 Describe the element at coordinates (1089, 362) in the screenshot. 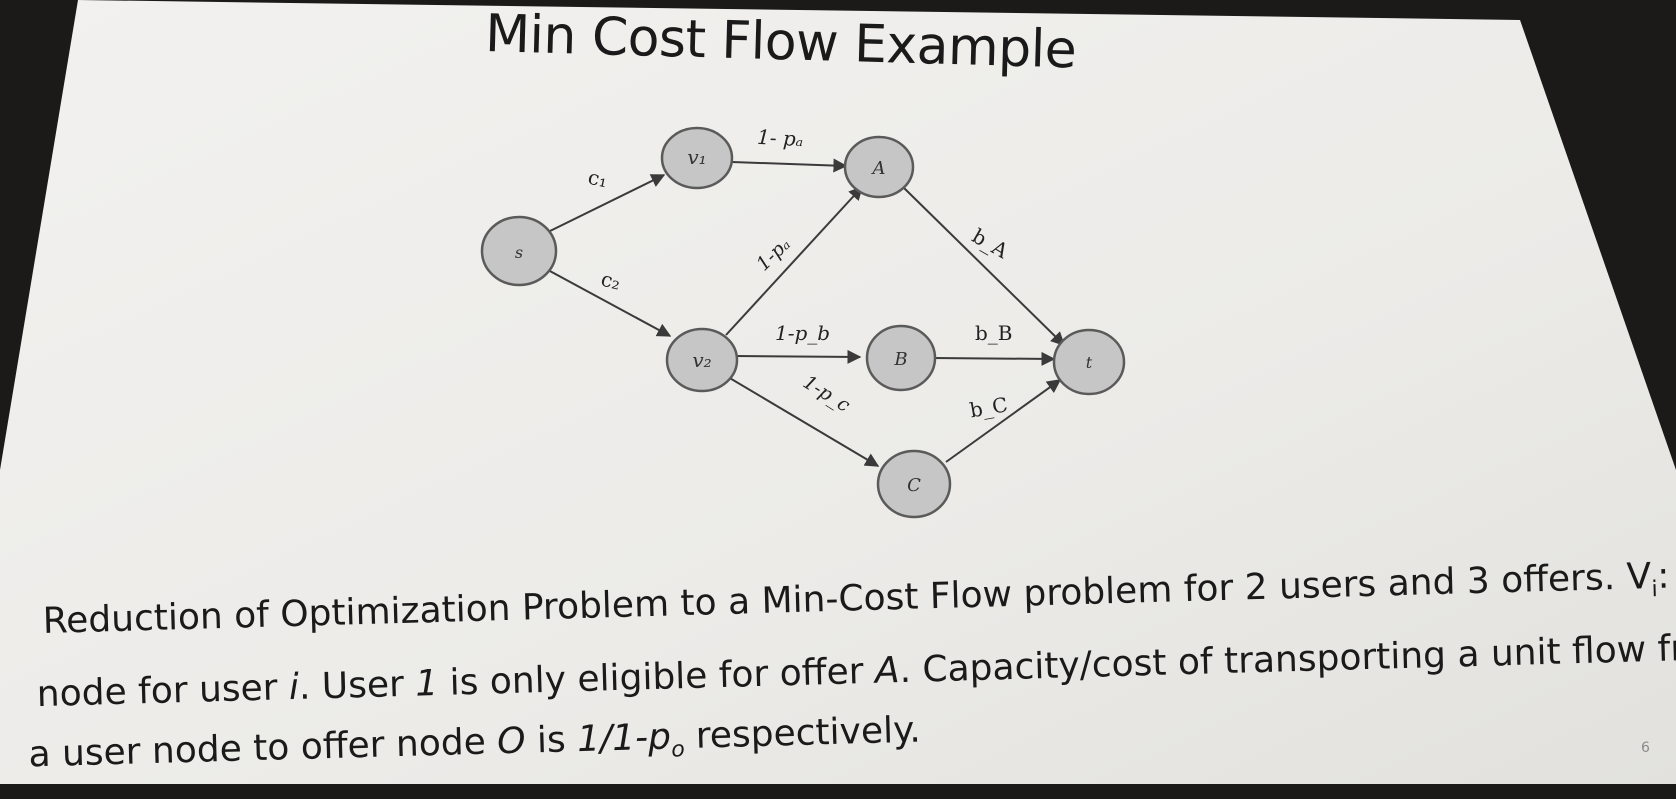

I see `node-t-label: t` at that location.